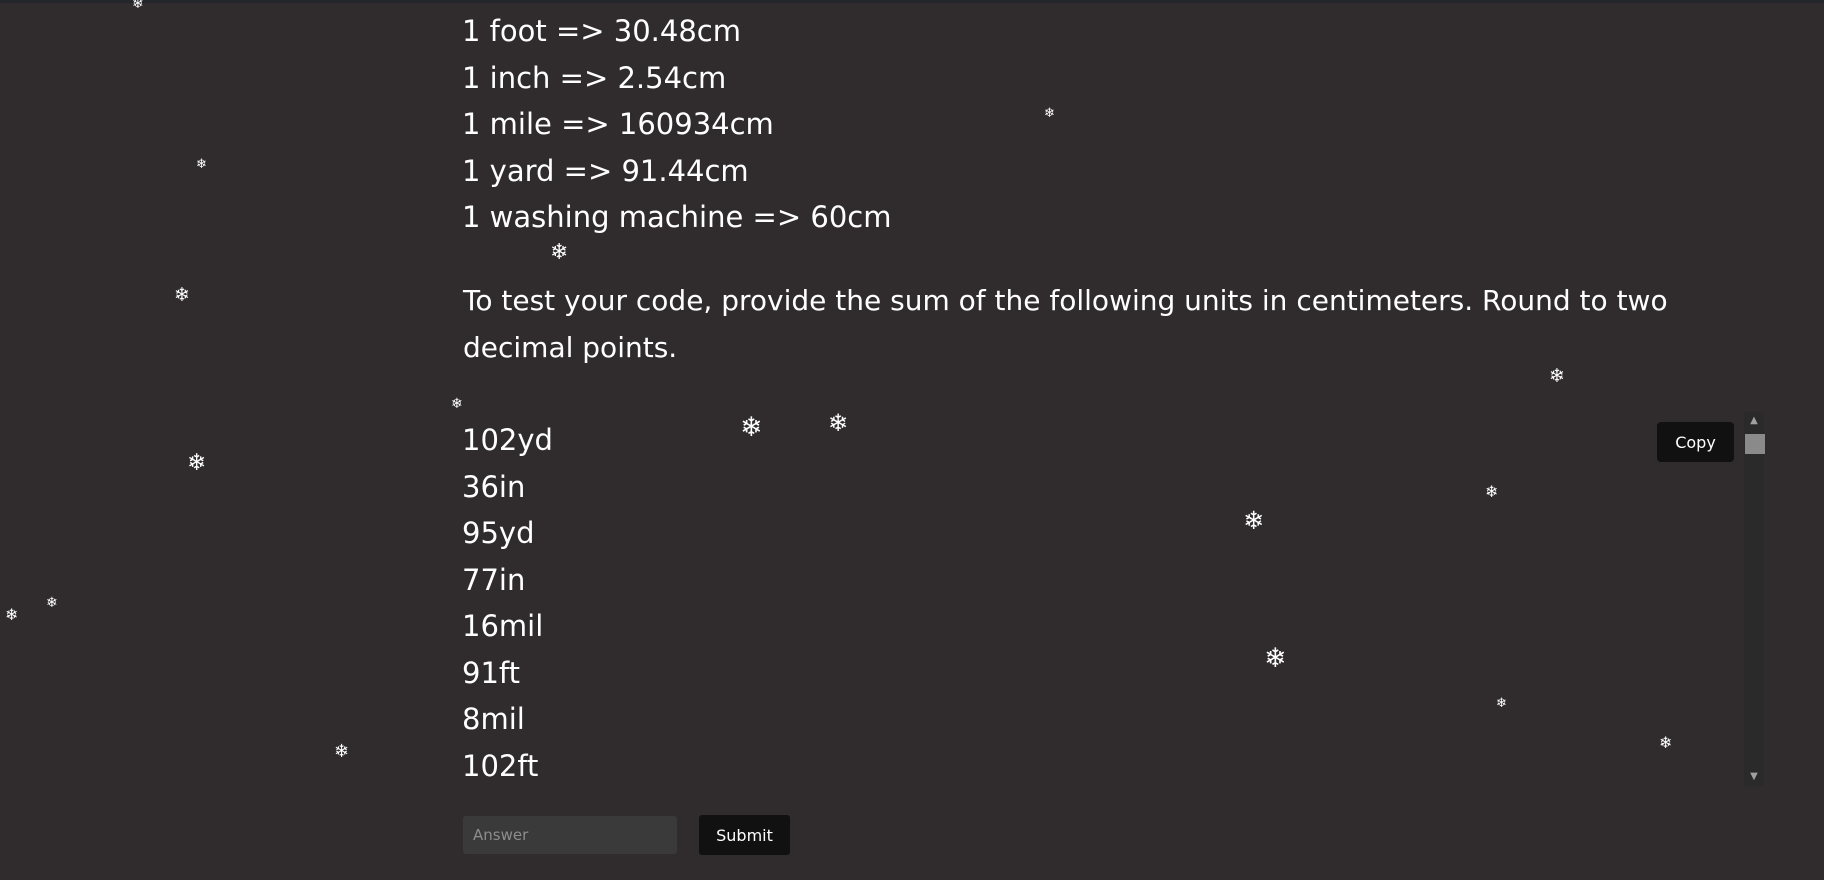  Describe the element at coordinates (1754, 599) in the screenshot. I see `code-block-scrollbar: ▲ ▼` at that location.